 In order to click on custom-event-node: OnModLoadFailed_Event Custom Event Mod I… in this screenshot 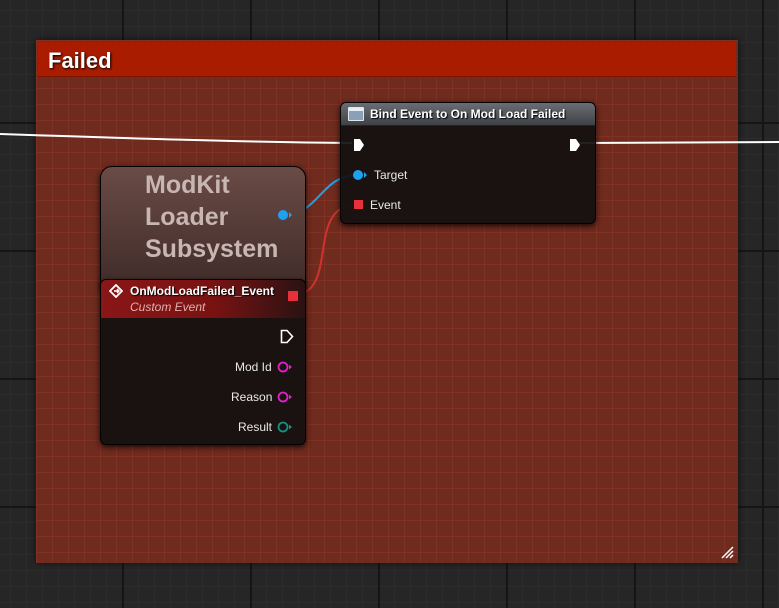, I will do `click(203, 362)`.